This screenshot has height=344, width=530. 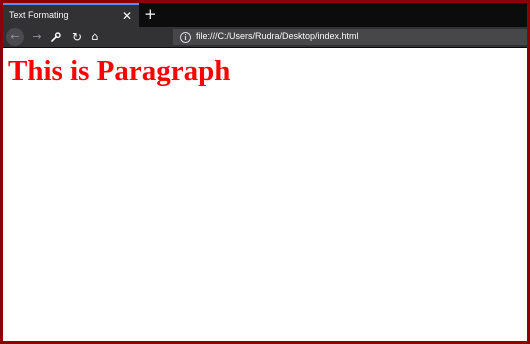 I want to click on tab-text-formating: Text Formating ✕, so click(x=71, y=15).